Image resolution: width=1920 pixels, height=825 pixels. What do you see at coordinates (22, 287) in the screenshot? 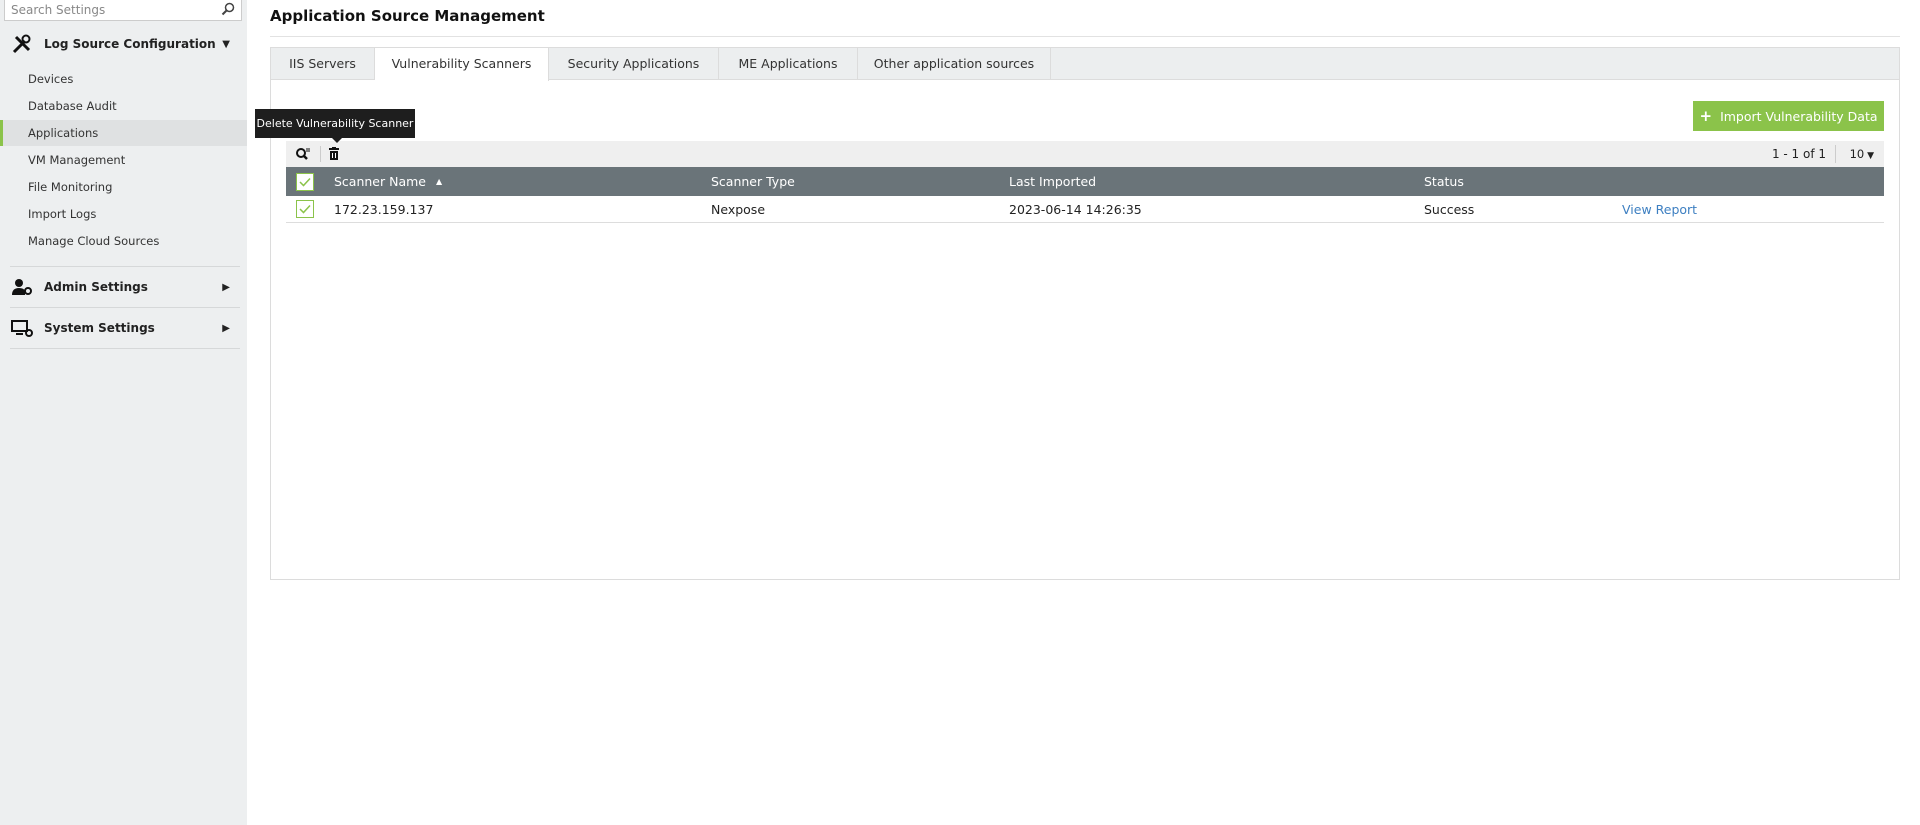
I see `user-gear-icon` at bounding box center [22, 287].